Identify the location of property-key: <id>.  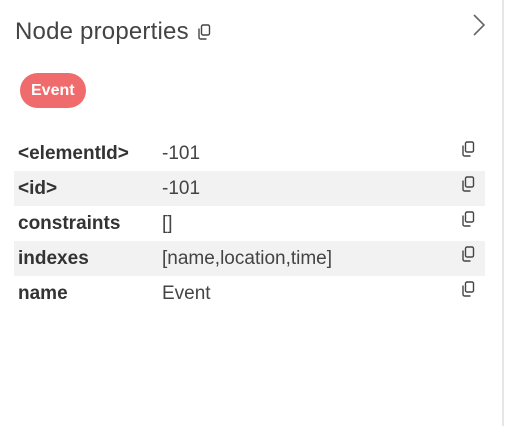
(38, 188).